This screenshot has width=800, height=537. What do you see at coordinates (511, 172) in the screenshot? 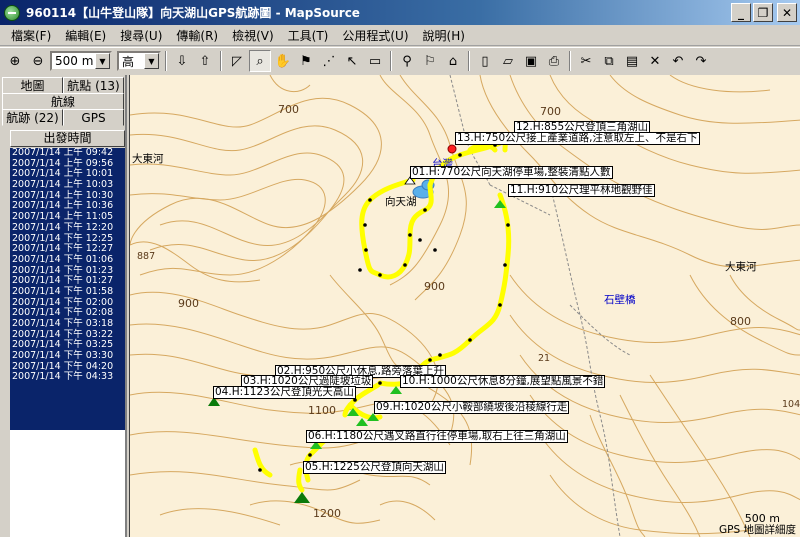
I see `waypoint-label: 01.H:770公尺向天湖停車場,整裝清點人數` at bounding box center [511, 172].